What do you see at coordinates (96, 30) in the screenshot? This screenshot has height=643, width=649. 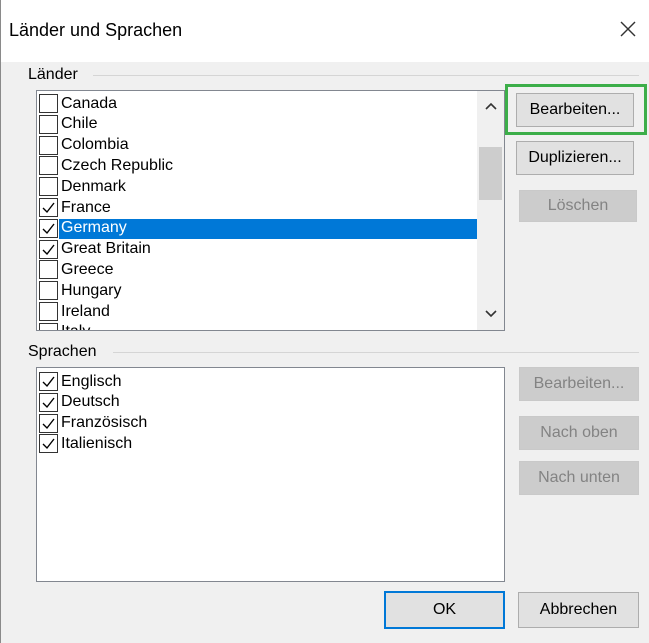 I see `dialog-title: Länder und Sprachen` at bounding box center [96, 30].